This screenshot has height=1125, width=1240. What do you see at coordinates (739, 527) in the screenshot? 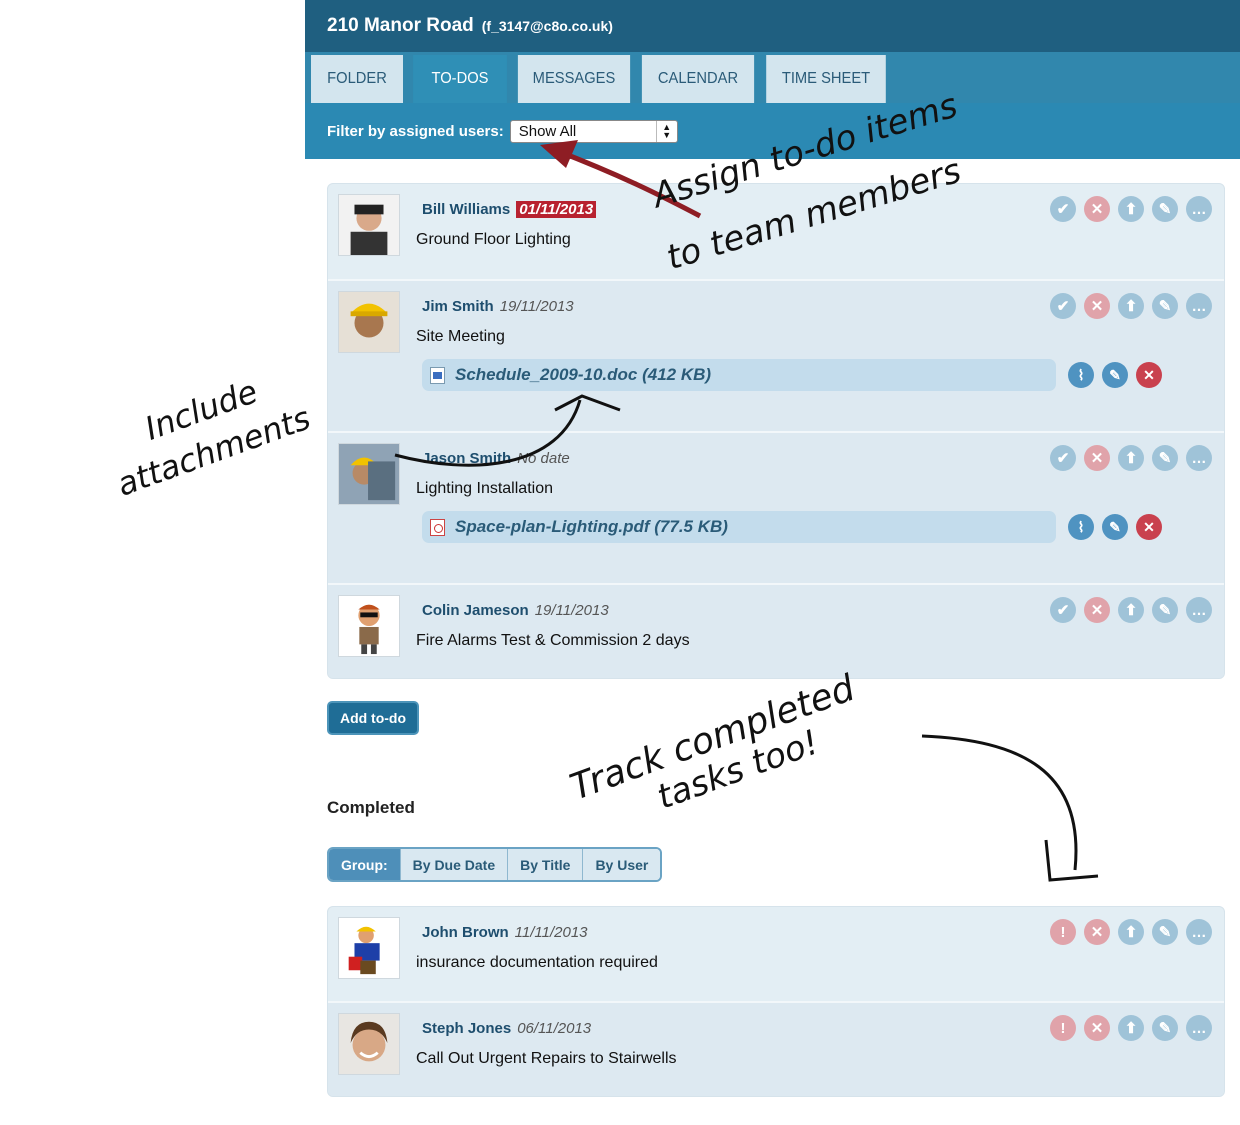
I see `attachment: Space-plan-Lighting.pdf (77.5 KB)` at bounding box center [739, 527].